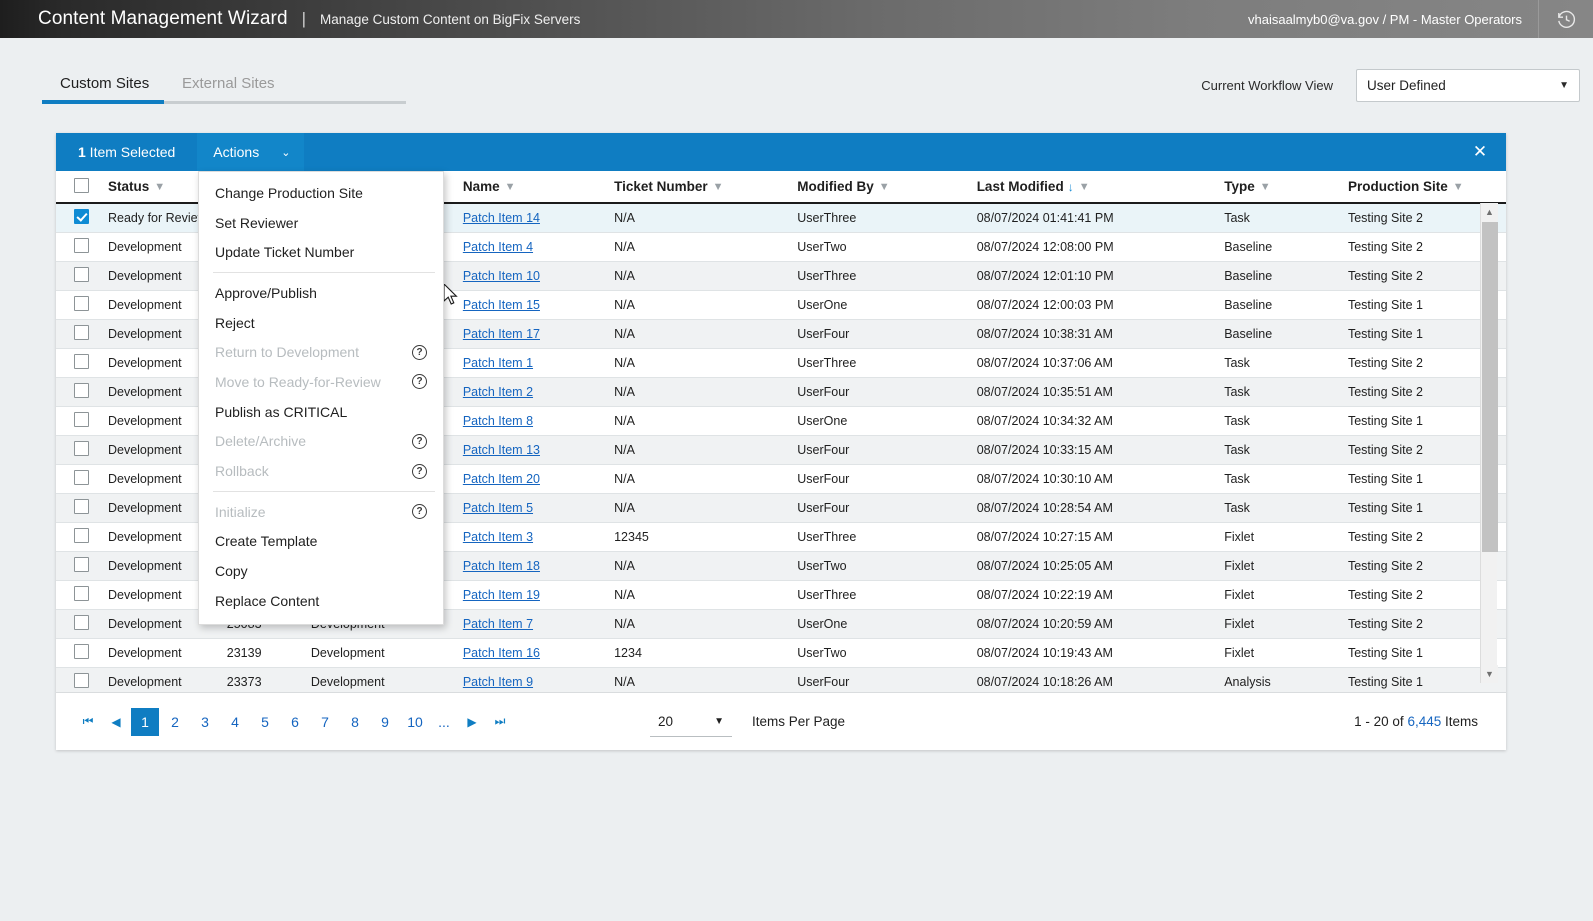  I want to click on pagination-last-button: ⏭, so click(500, 722).